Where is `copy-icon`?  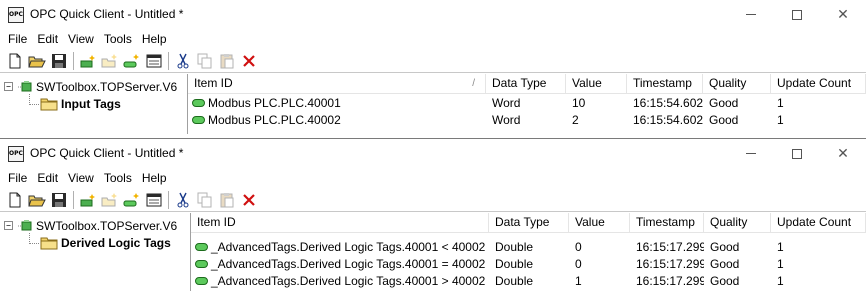
copy-icon is located at coordinates (204, 199).